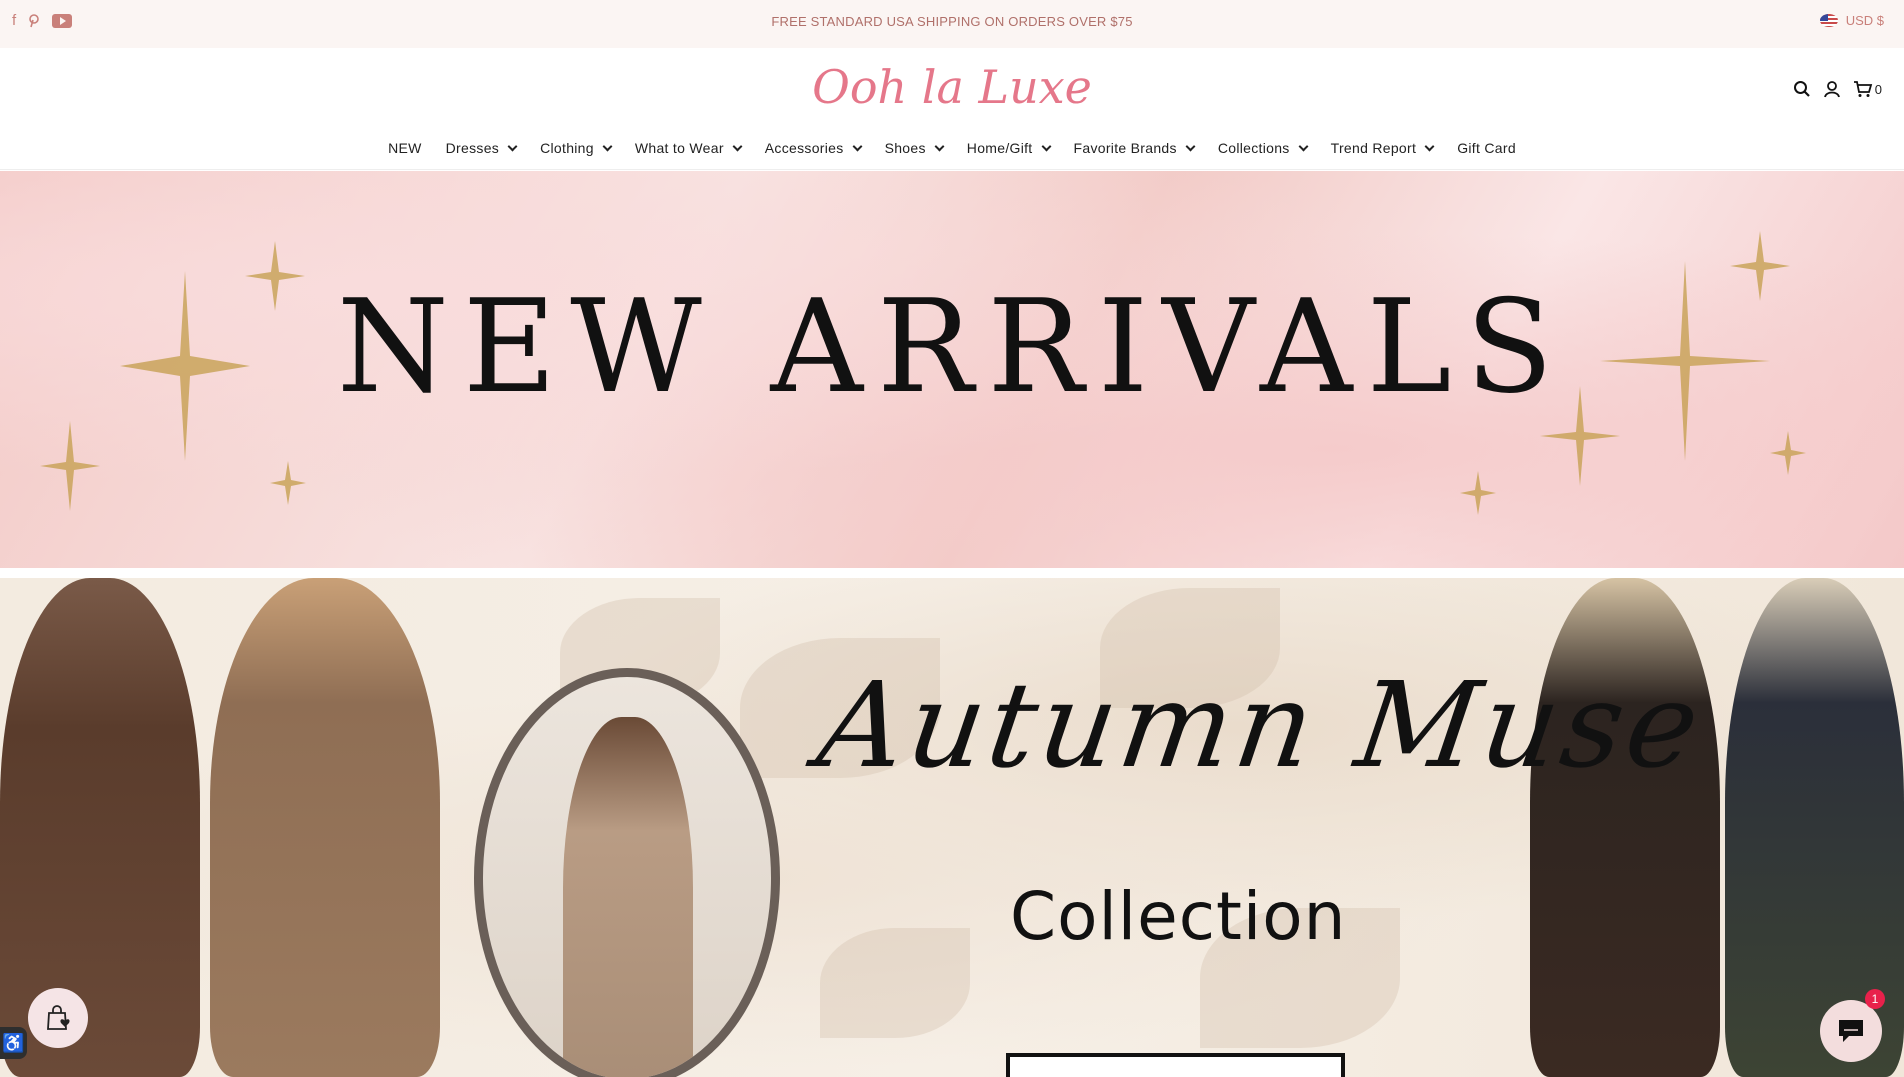 The image size is (1904, 1077). I want to click on collection-script-title: Autumn Muse, so click(1260, 725).